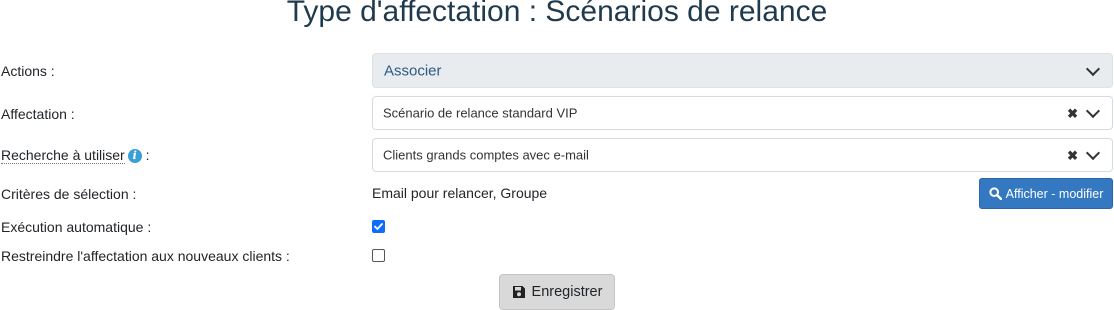 Image resolution: width=1114 pixels, height=310 pixels. Describe the element at coordinates (742, 70) in the screenshot. I see `actions-select: Associer` at that location.